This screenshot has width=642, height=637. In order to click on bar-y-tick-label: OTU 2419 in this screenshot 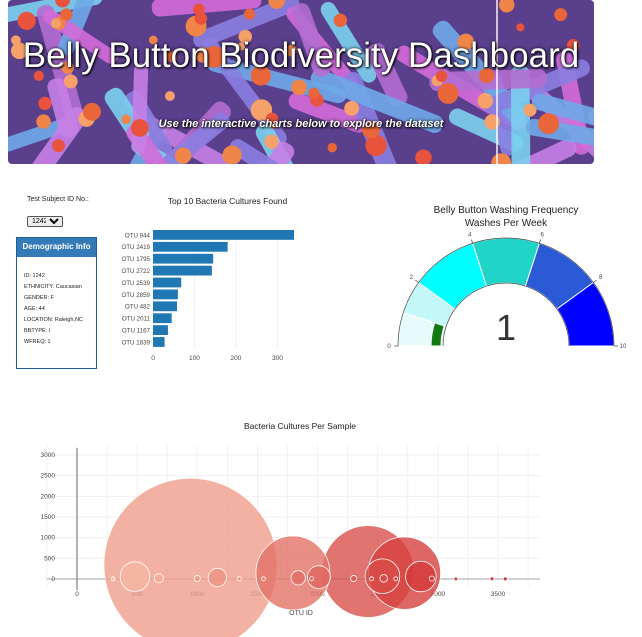, I will do `click(135, 247)`.